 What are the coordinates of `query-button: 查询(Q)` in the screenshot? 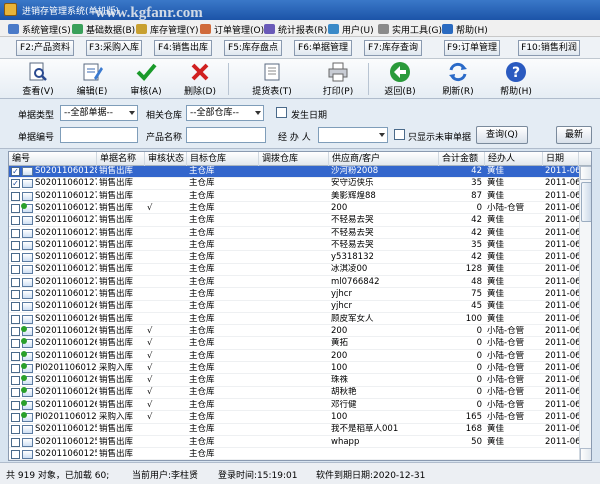 It's located at (502, 135).